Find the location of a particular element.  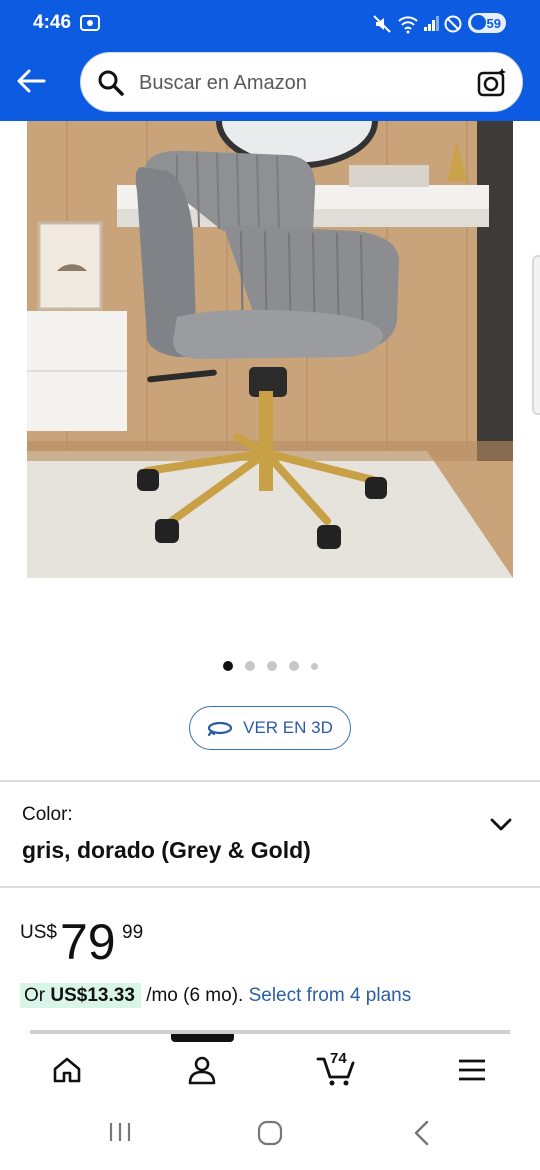

system-nav-bar is located at coordinates (270, 1134).